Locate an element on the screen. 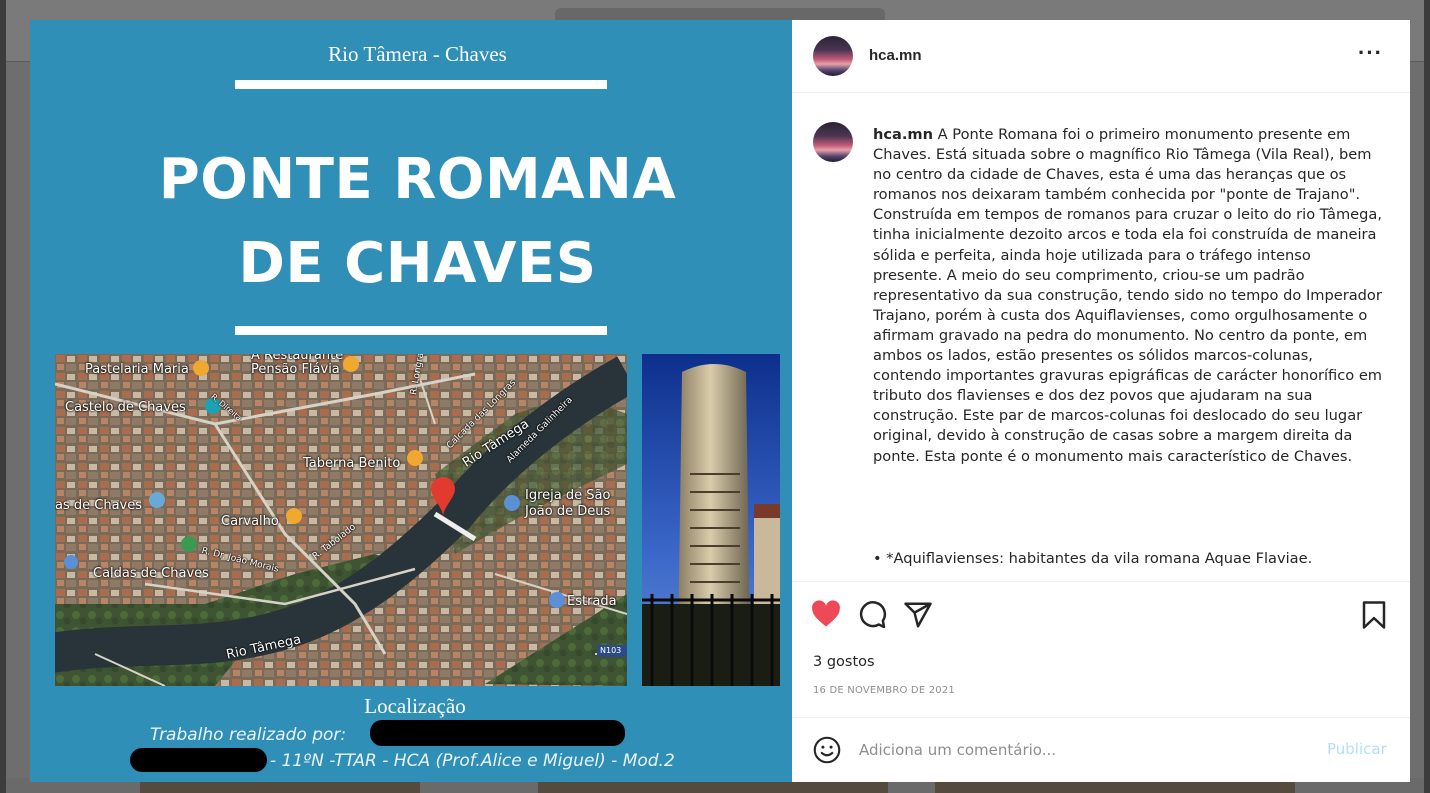 This screenshot has height=793, width=1430. more-options-icon: ··· is located at coordinates (1370, 53).